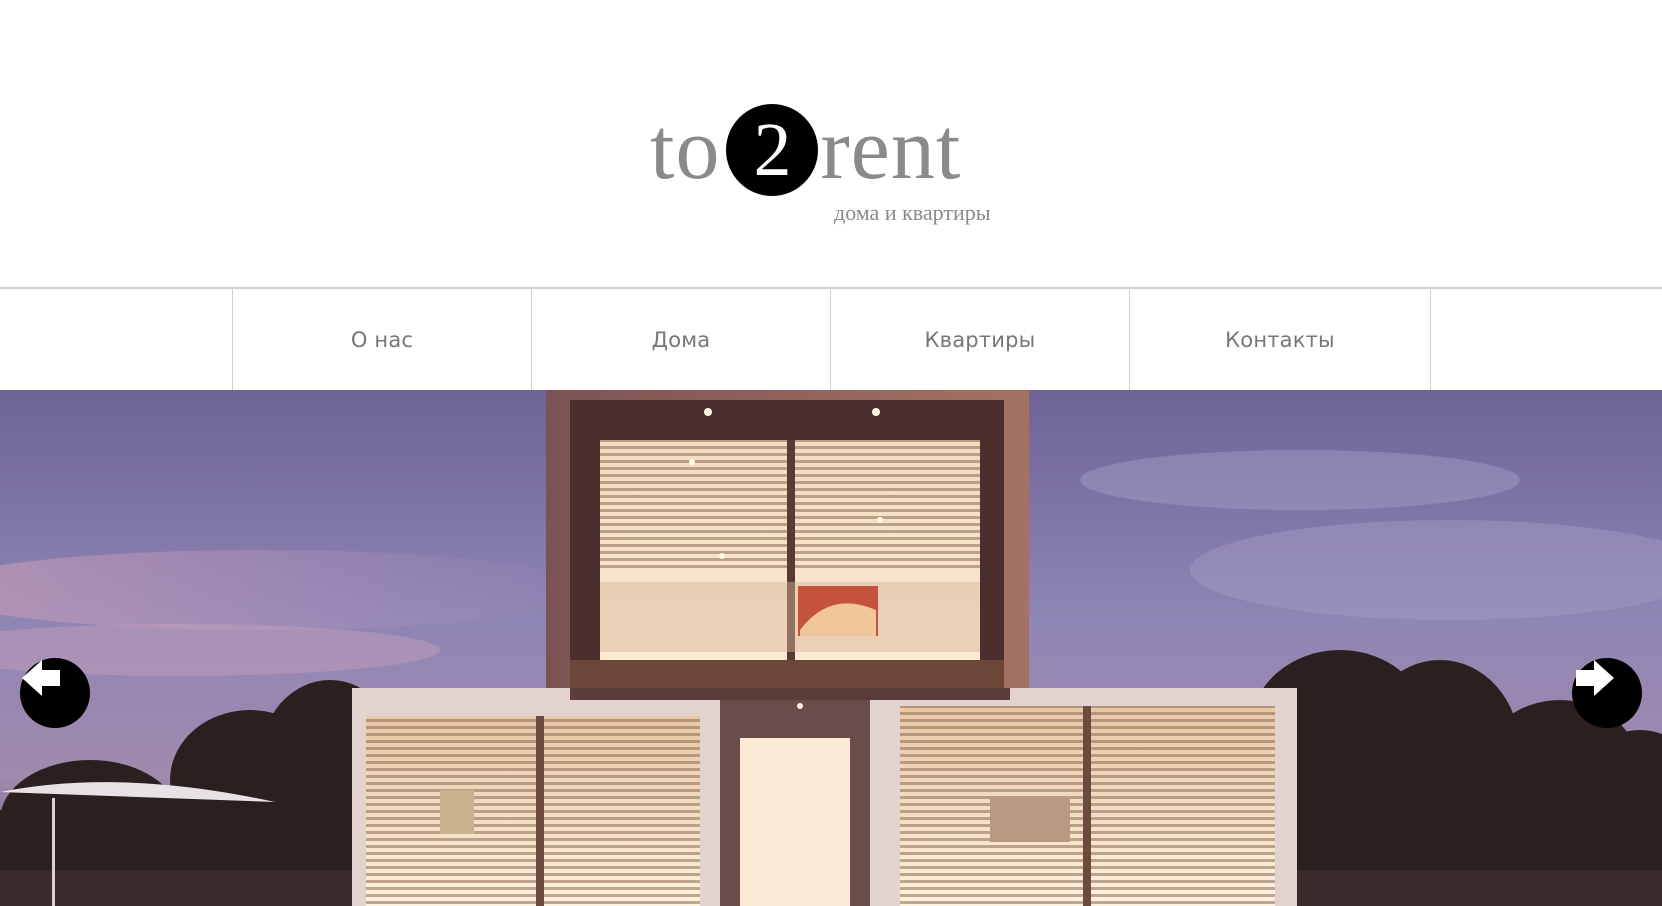 The width and height of the screenshot is (1662, 906). Describe the element at coordinates (772, 150) in the screenshot. I see `logo-circle-digit: 2` at that location.